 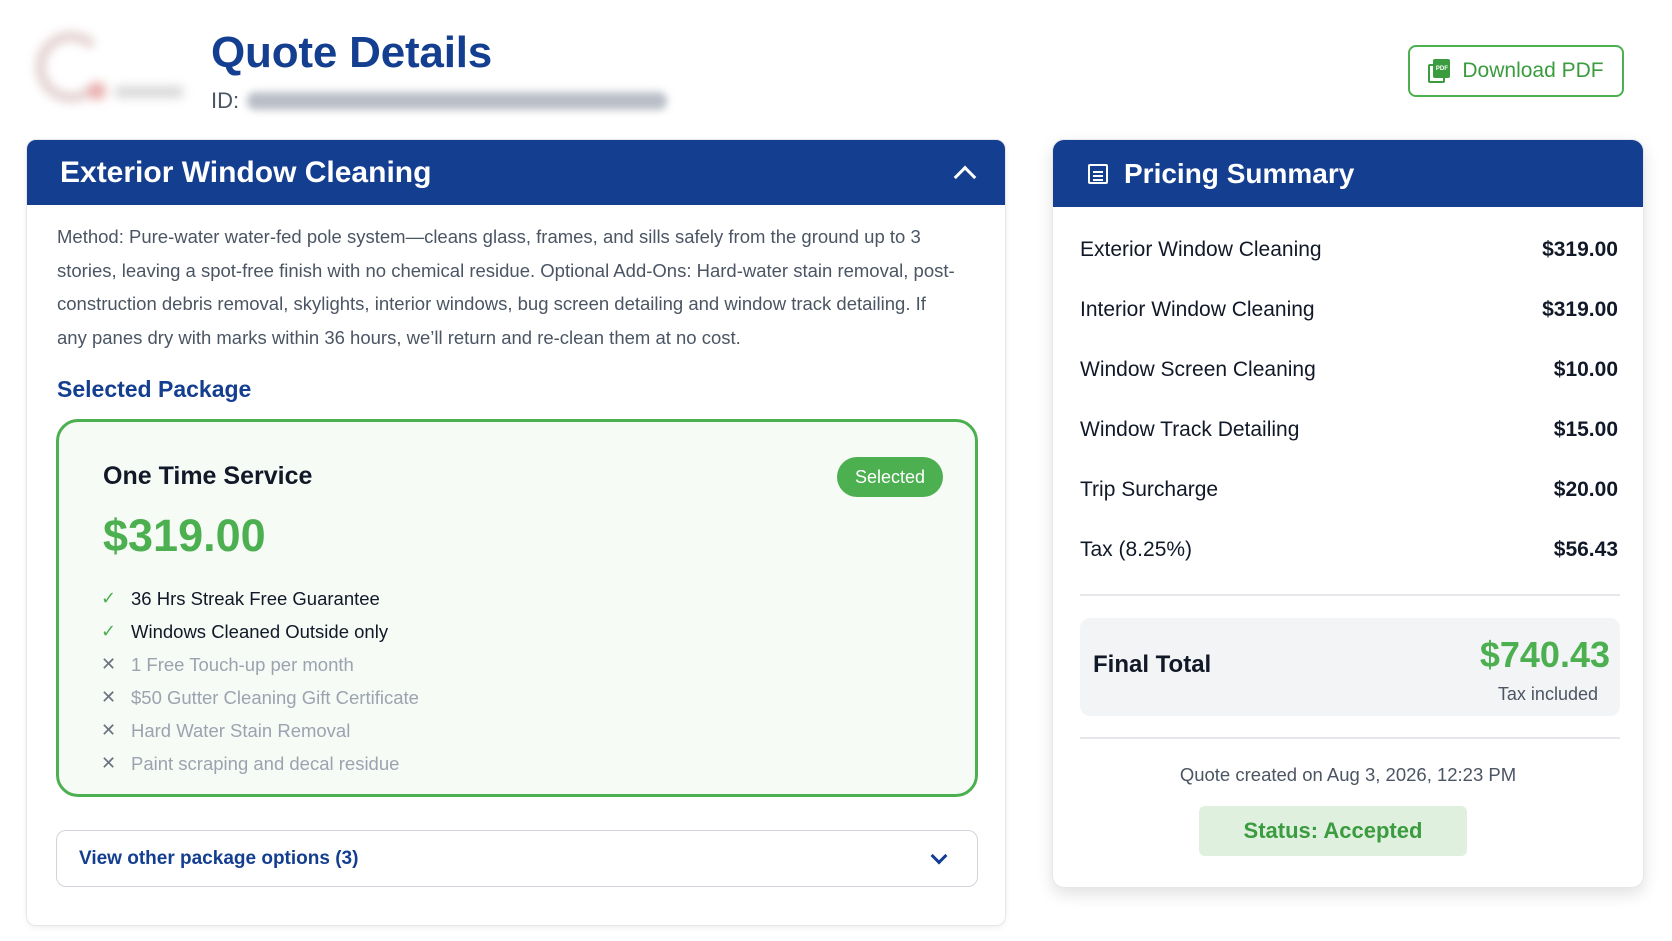 I want to click on feature-item: ✕ Hard Water Stain Removal, so click(x=226, y=730).